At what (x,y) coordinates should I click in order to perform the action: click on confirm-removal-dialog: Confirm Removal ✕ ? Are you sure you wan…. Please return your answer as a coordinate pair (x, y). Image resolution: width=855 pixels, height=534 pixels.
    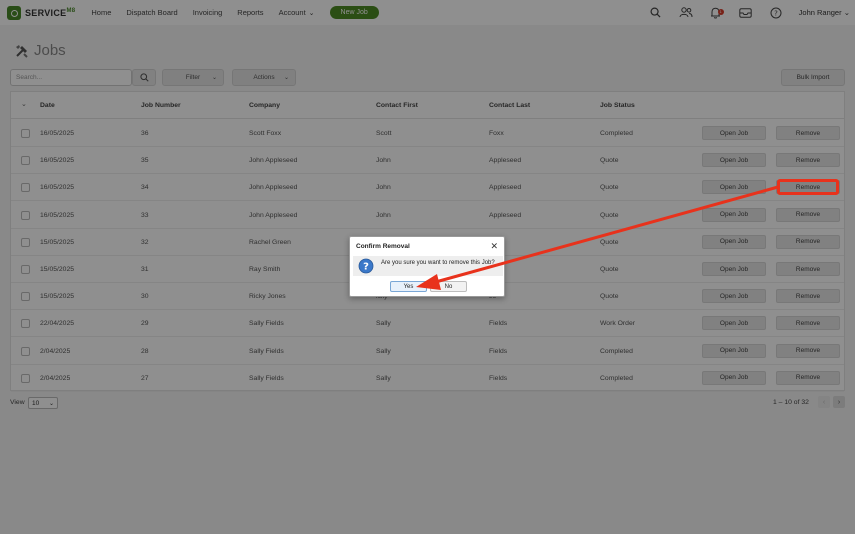
    Looking at the image, I should click on (427, 266).